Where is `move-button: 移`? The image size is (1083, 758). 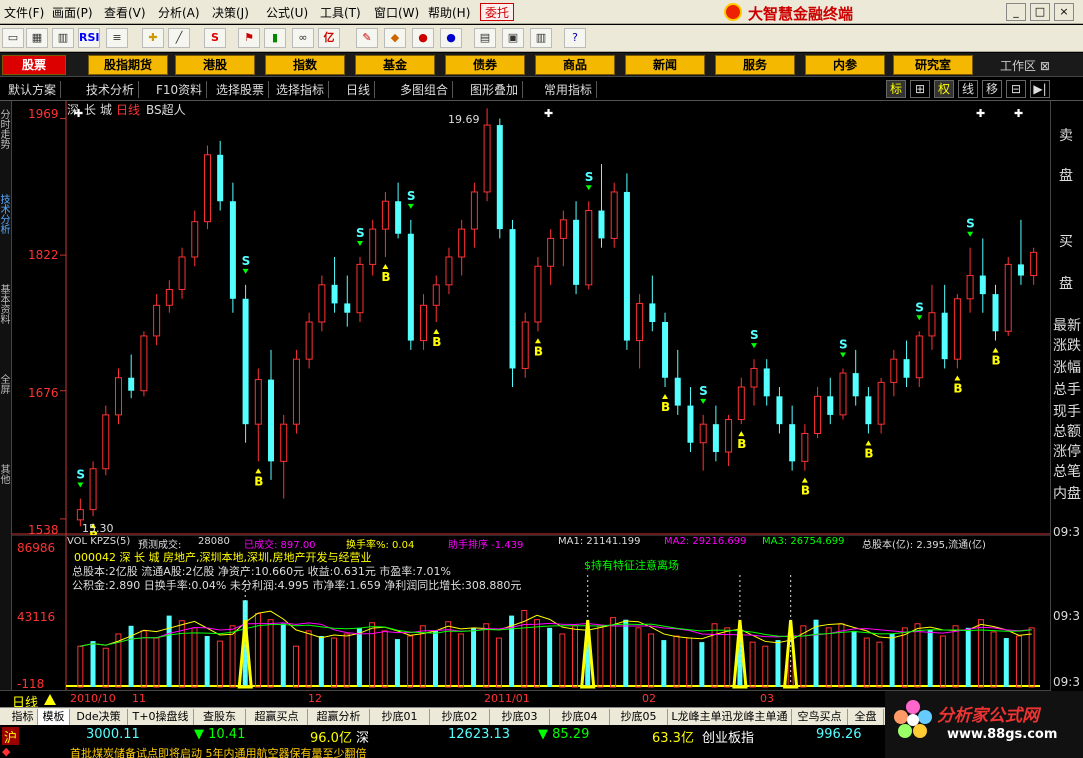 move-button: 移 is located at coordinates (992, 89).